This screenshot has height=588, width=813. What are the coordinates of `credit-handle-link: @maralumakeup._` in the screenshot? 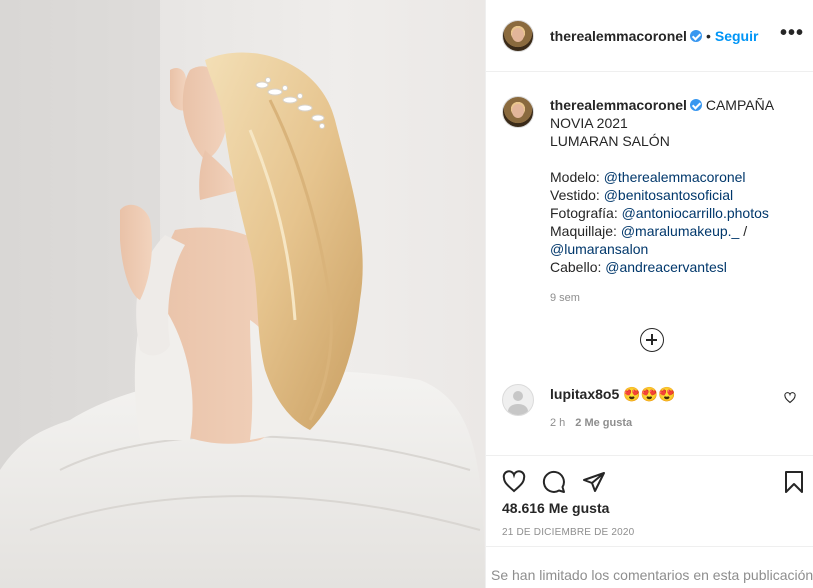 It's located at (680, 231).